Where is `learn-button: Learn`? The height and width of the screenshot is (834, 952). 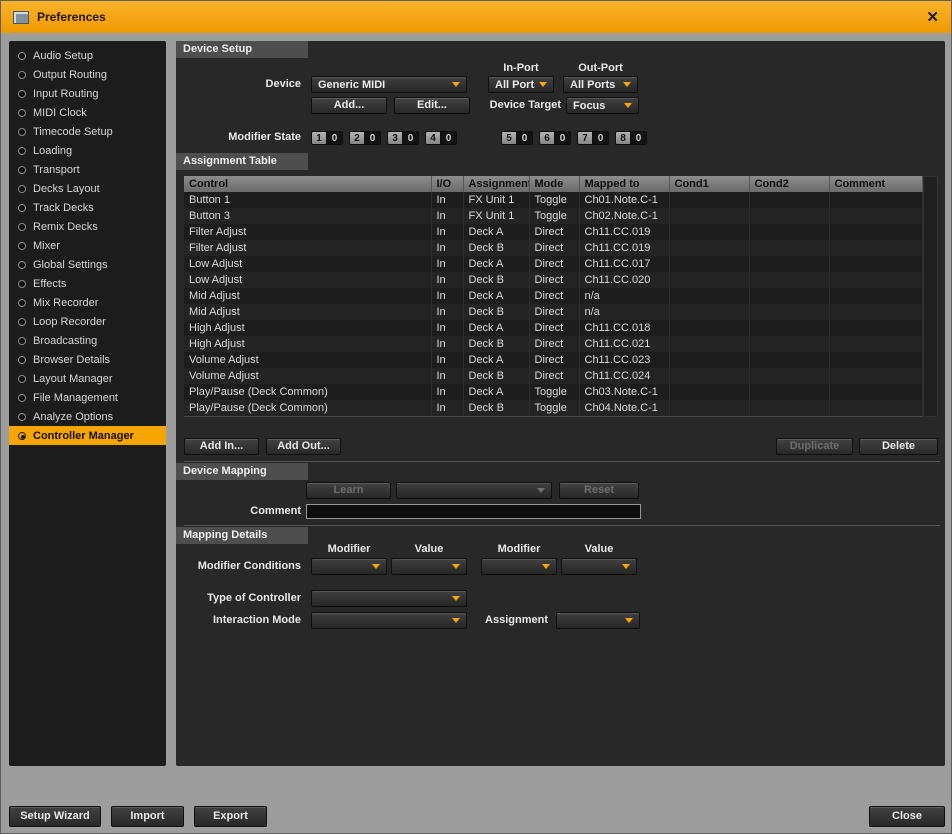 learn-button: Learn is located at coordinates (348, 490).